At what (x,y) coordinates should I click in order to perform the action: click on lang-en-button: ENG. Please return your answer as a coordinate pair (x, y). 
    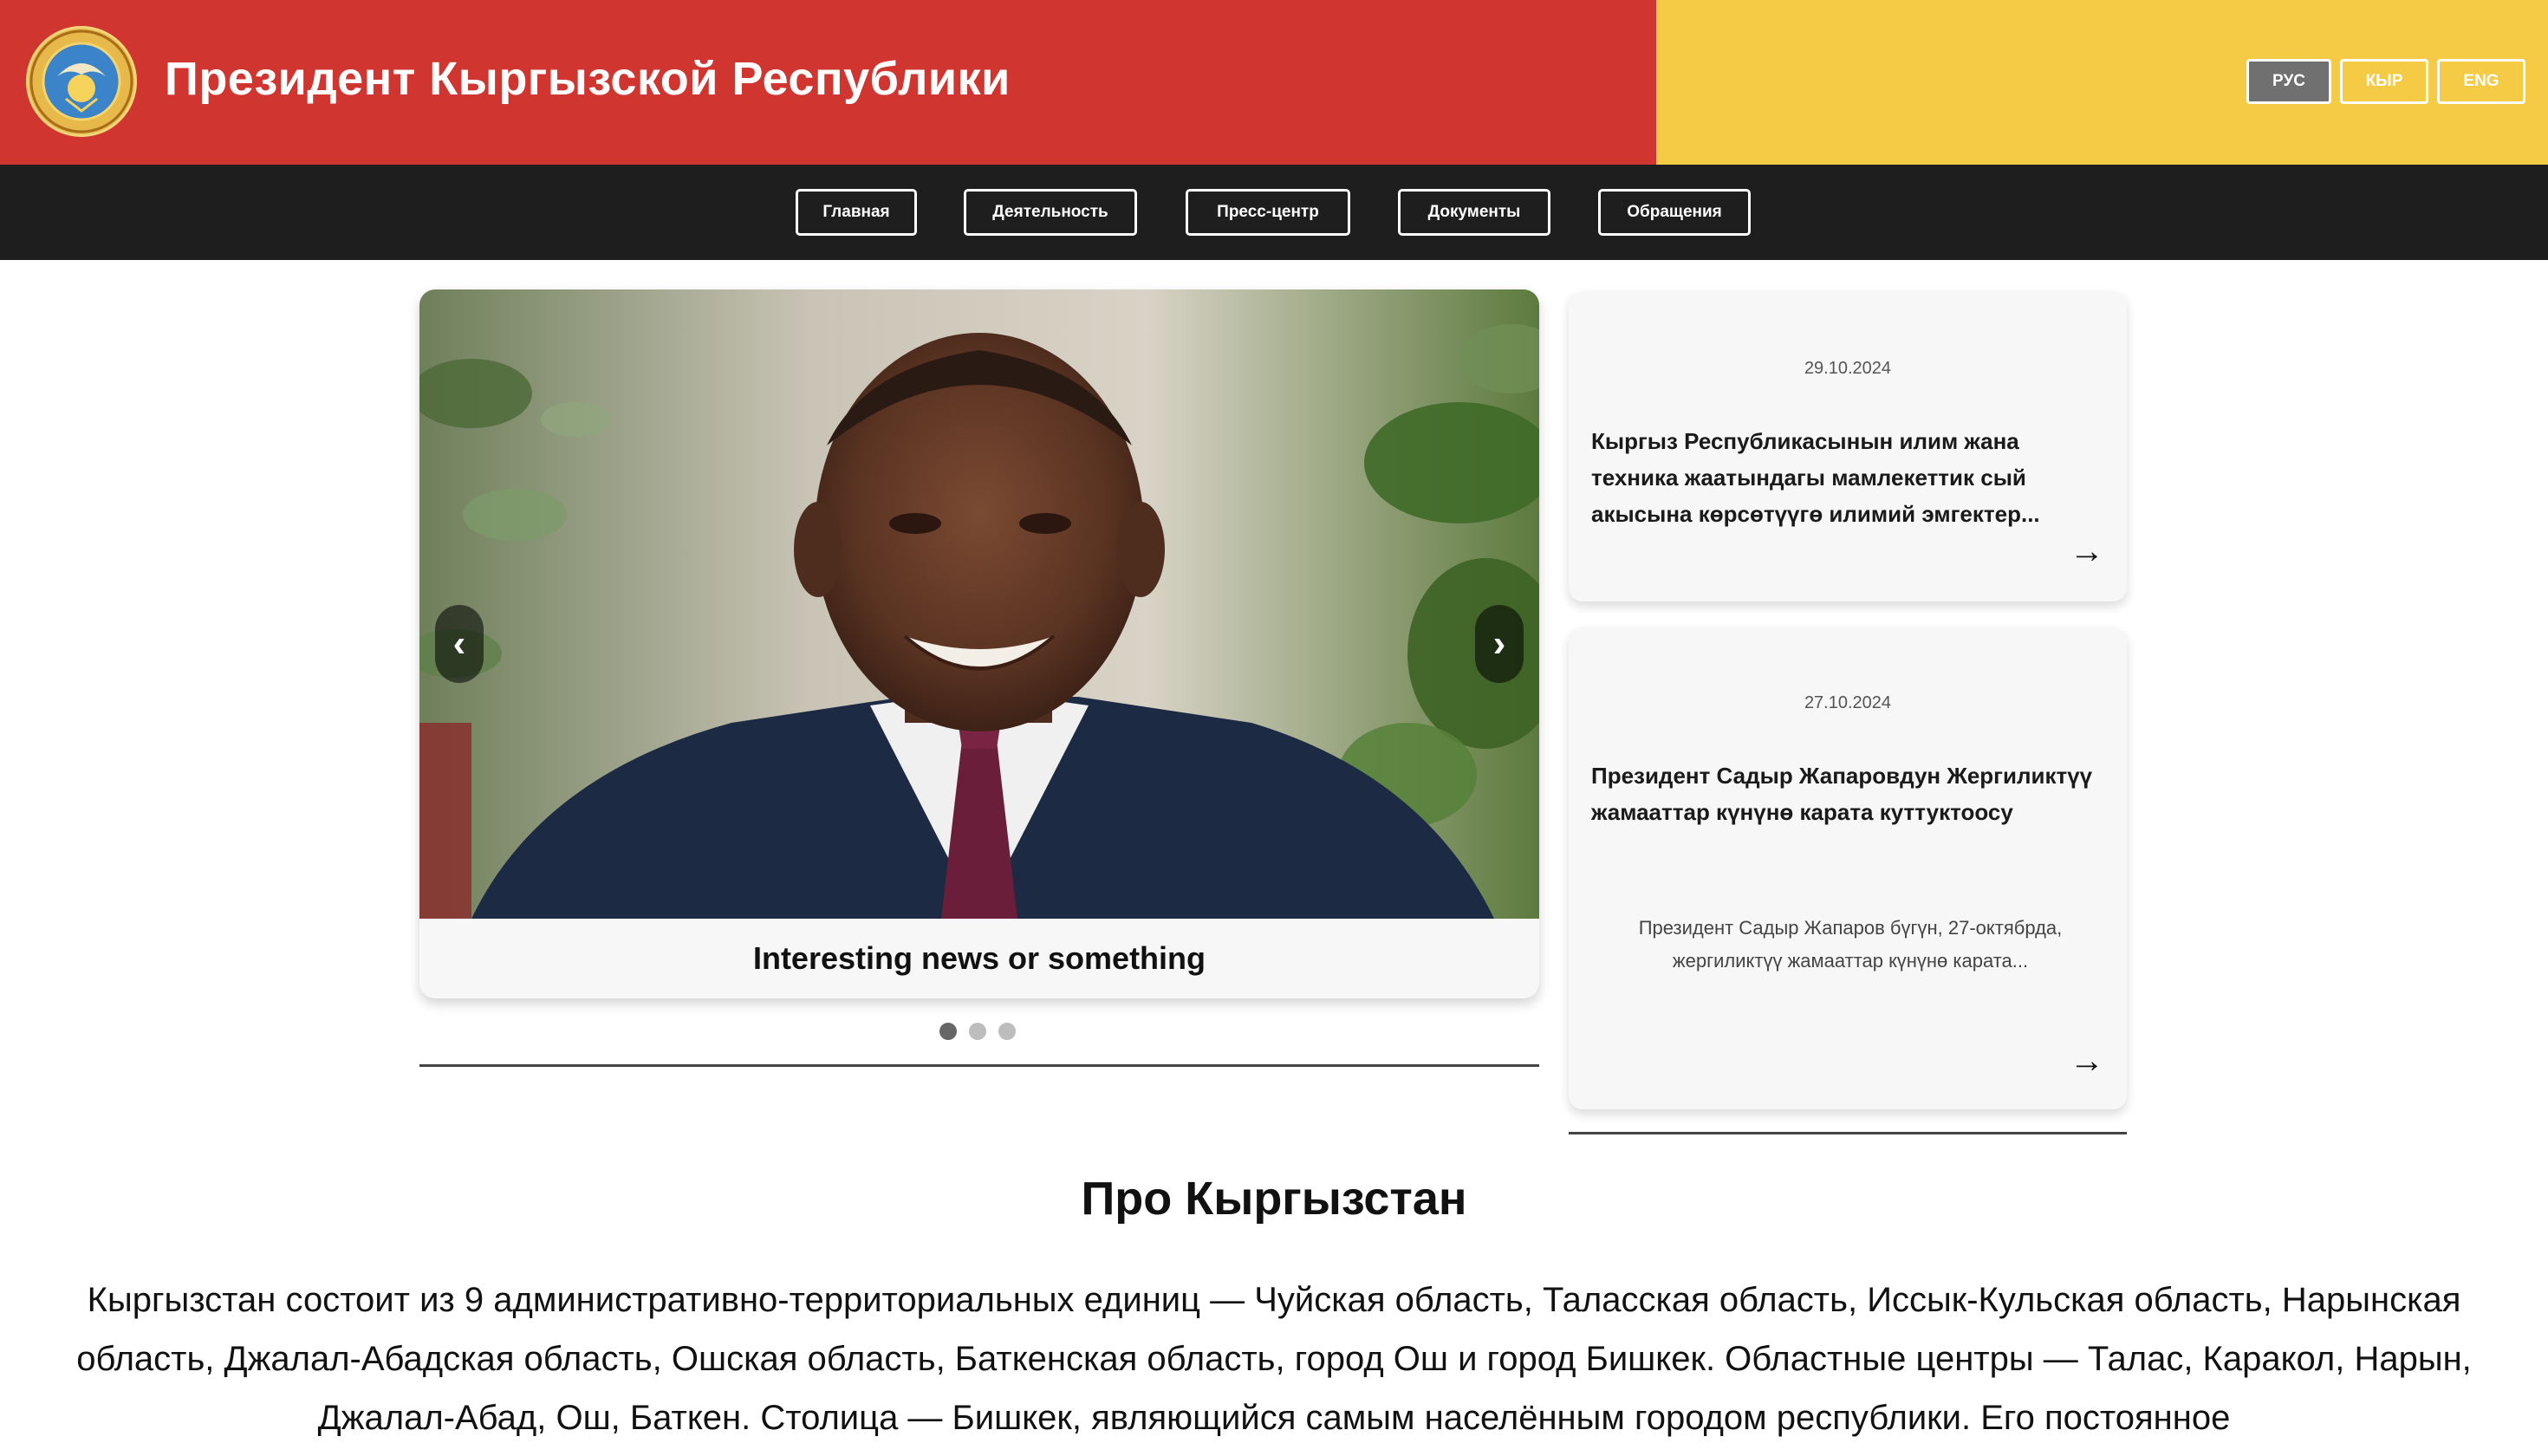
    Looking at the image, I should click on (2481, 81).